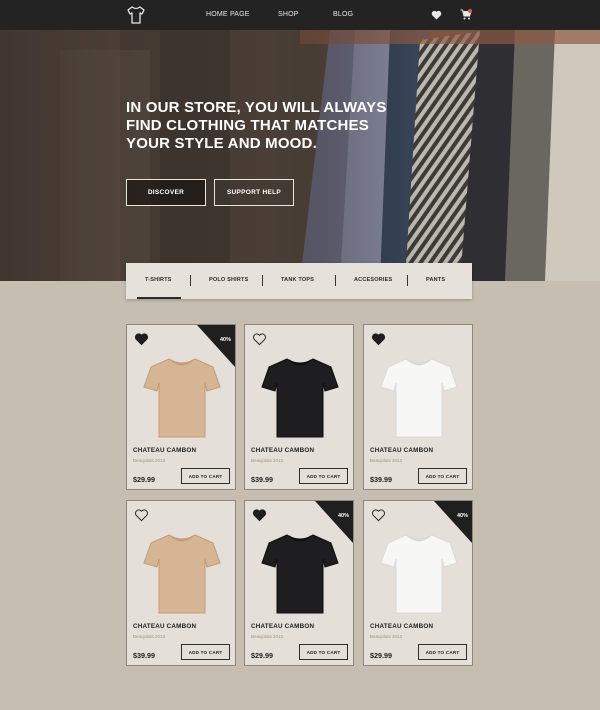 The height and width of the screenshot is (710, 600). I want to click on nav-shop: SHOP, so click(288, 14).